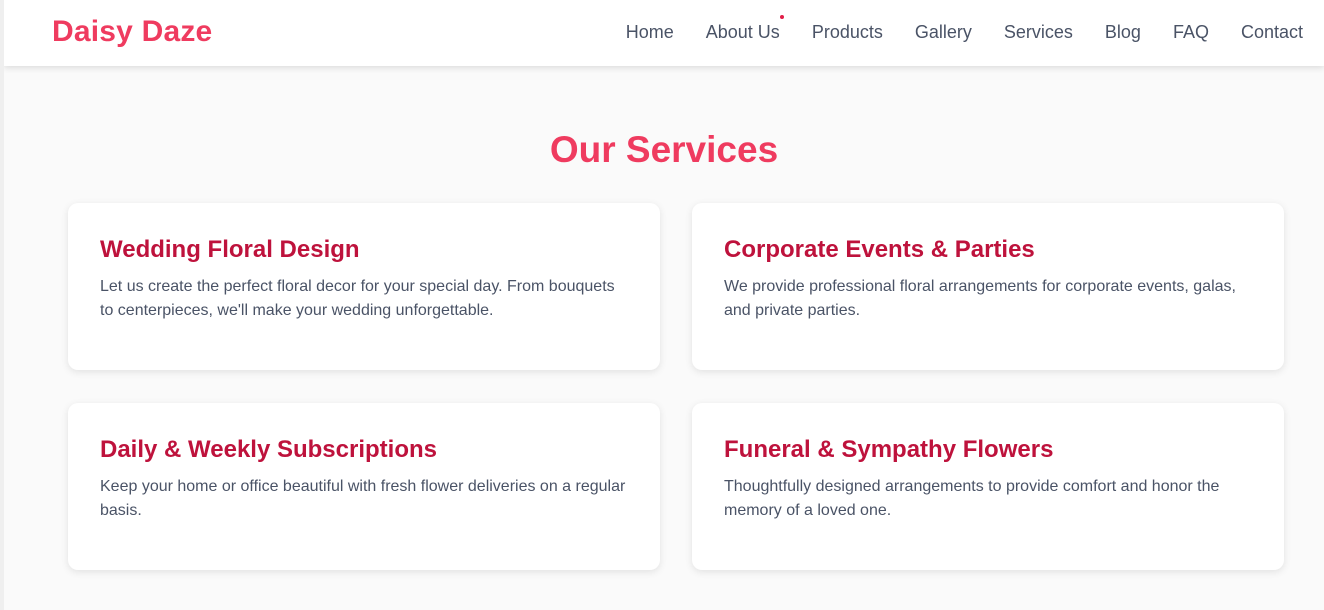  What do you see at coordinates (879, 249) in the screenshot?
I see `service-card-title: Corporate Events & Parties` at bounding box center [879, 249].